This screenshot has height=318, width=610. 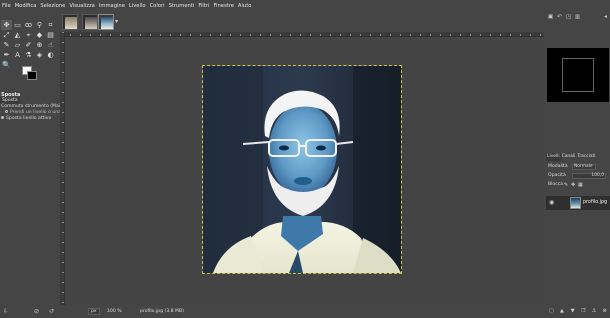 What do you see at coordinates (82, 6) in the screenshot?
I see `menu-visualizza: Visualizza` at bounding box center [82, 6].